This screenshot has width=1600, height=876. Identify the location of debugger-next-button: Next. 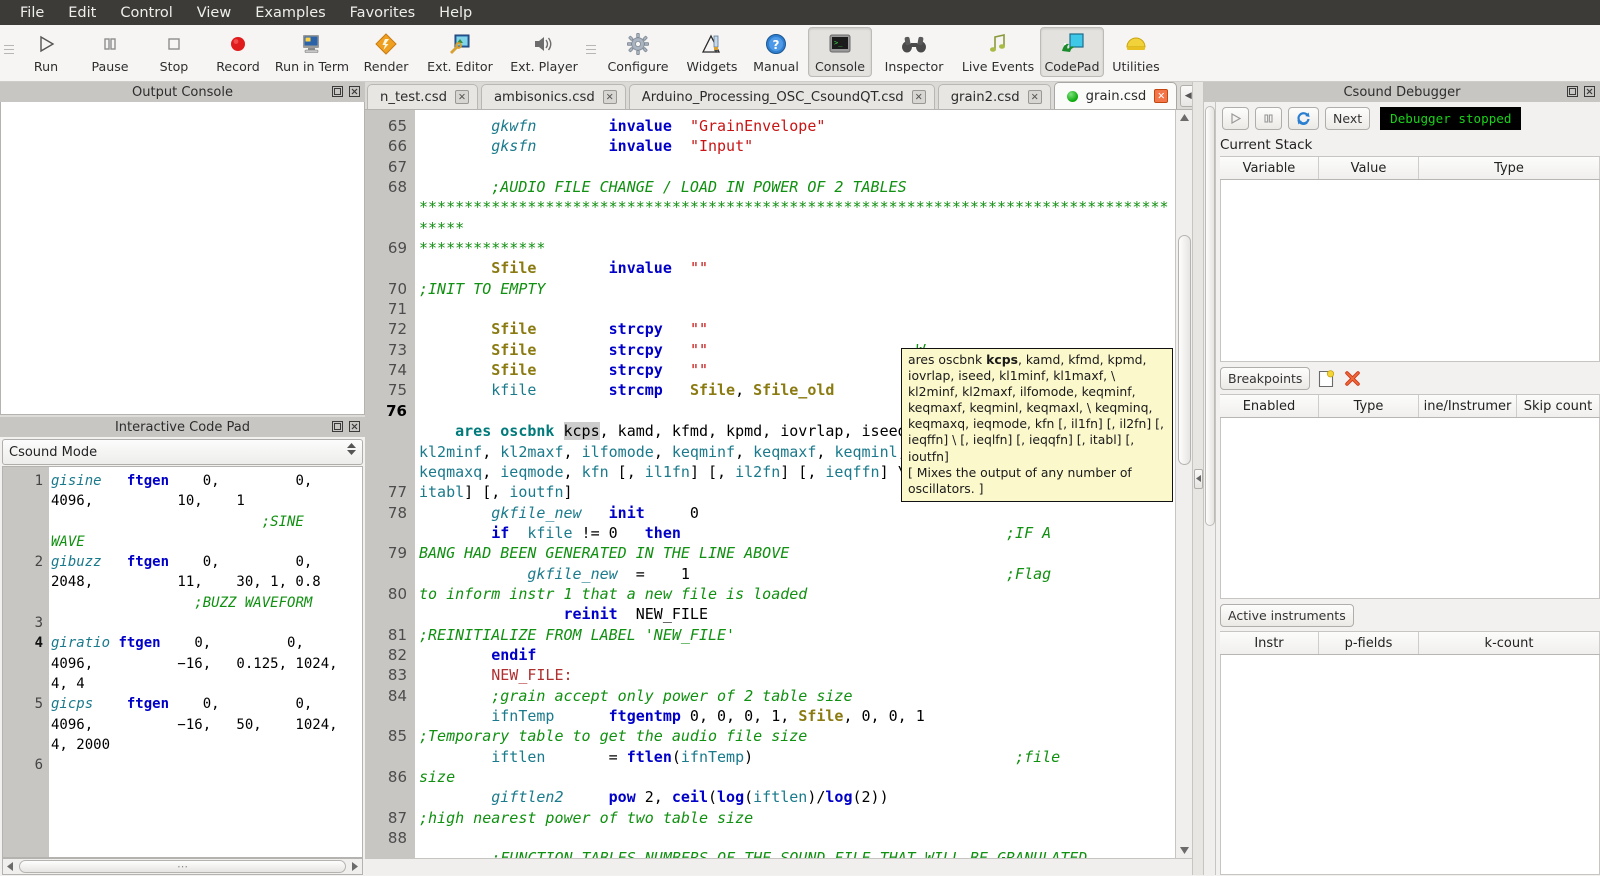
(1348, 118).